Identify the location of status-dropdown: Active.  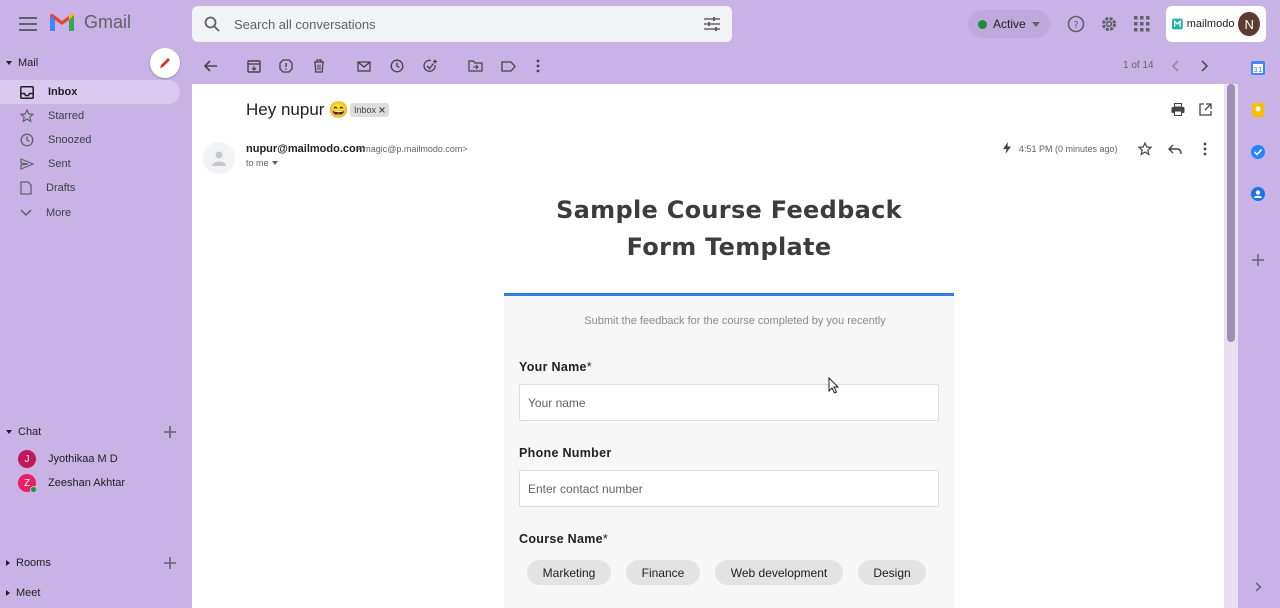
(1009, 24).